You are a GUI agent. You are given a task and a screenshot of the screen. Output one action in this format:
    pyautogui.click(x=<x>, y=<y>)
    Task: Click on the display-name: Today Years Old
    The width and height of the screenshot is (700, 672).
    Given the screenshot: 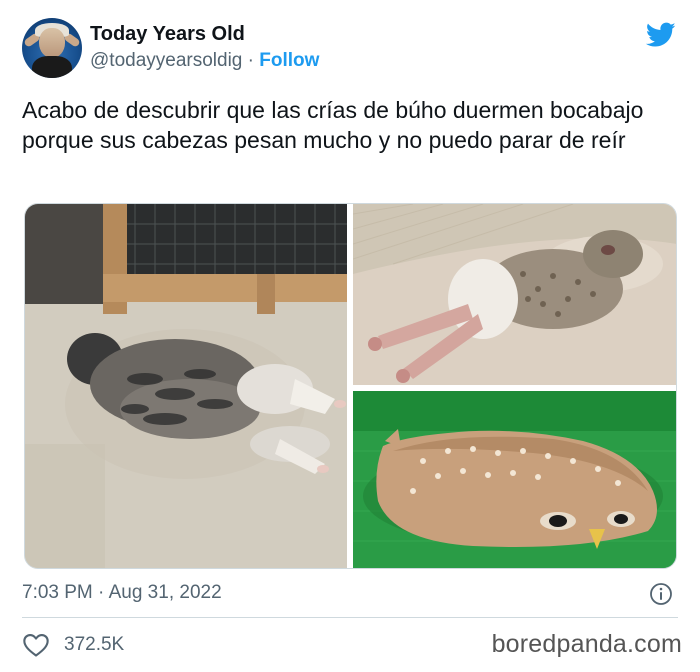 What is the action you would take?
    pyautogui.click(x=204, y=34)
    